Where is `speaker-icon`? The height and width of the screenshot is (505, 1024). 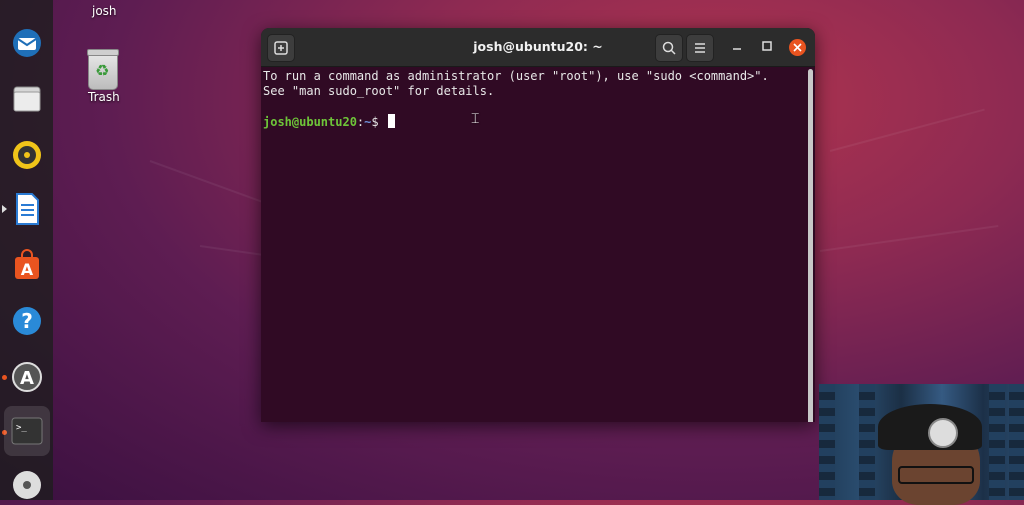 speaker-icon is located at coordinates (27, 155).